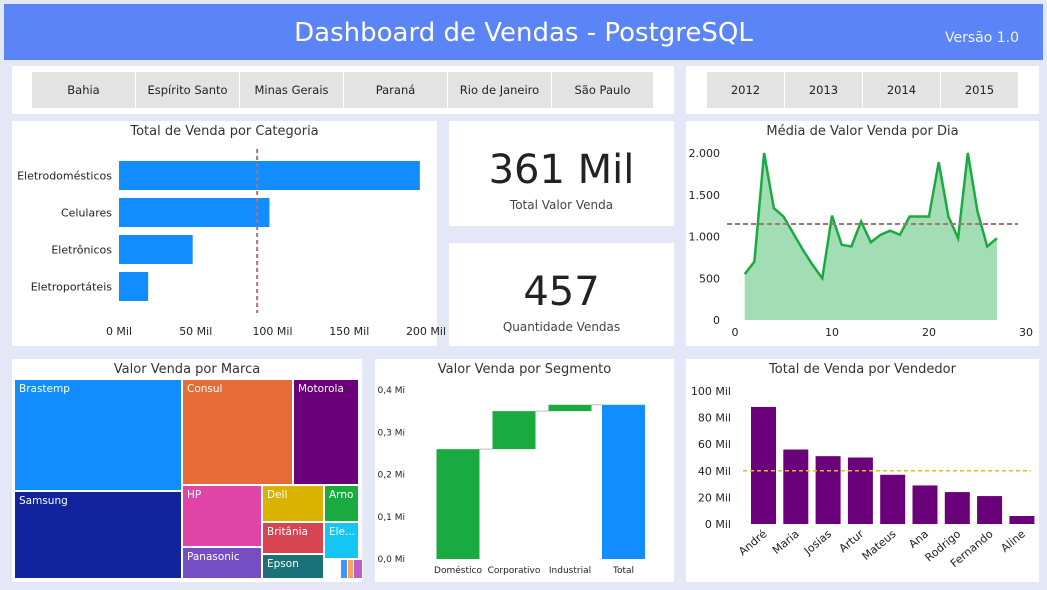  I want to click on slicer-state-bahia: Bahia, so click(84, 90).